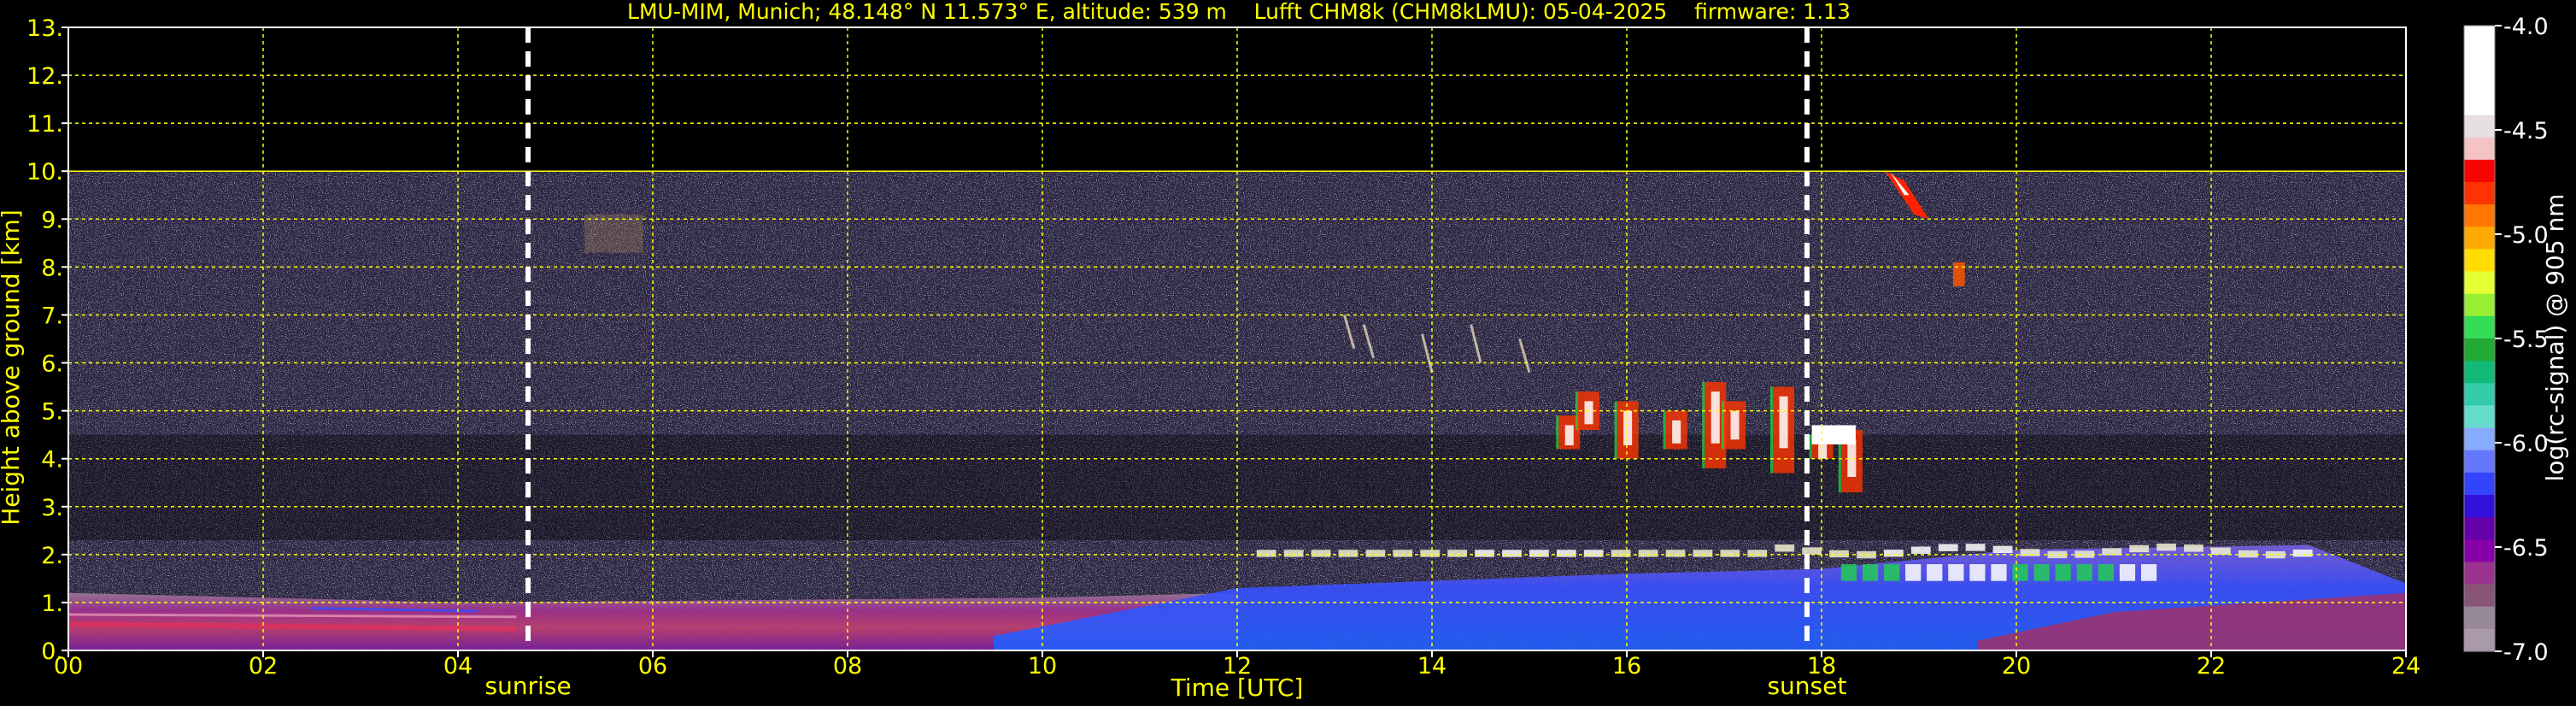 The image size is (2576, 706). What do you see at coordinates (2526, 27) in the screenshot?
I see `colorbar-tick-label: -4.0` at bounding box center [2526, 27].